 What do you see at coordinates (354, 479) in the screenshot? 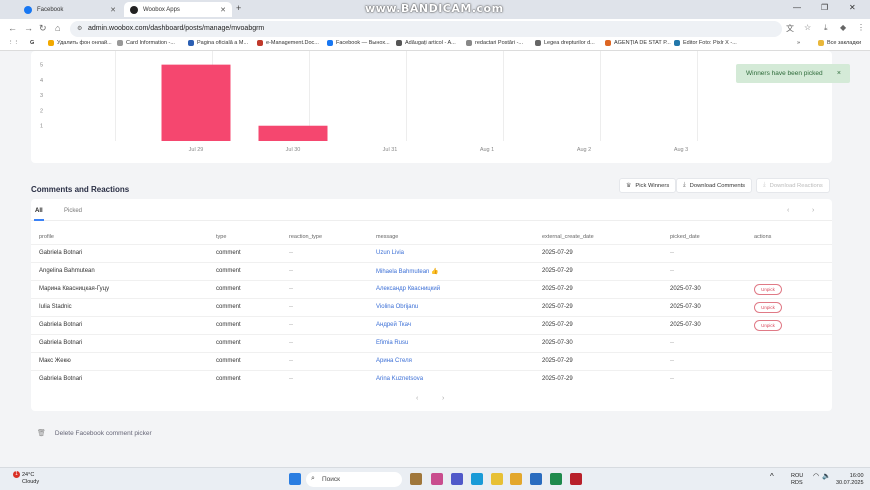
I see `taskbar-search: ⌕ Поиск` at bounding box center [354, 479].